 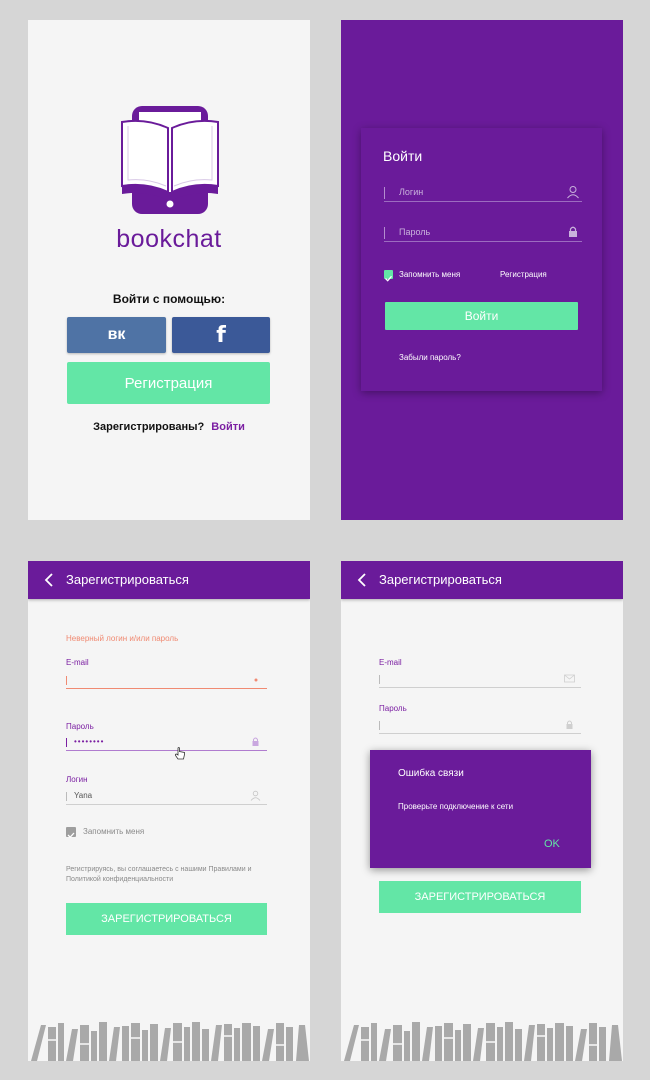 What do you see at coordinates (430, 357) in the screenshot?
I see `forgot-password-link: Забыли пароль?` at bounding box center [430, 357].